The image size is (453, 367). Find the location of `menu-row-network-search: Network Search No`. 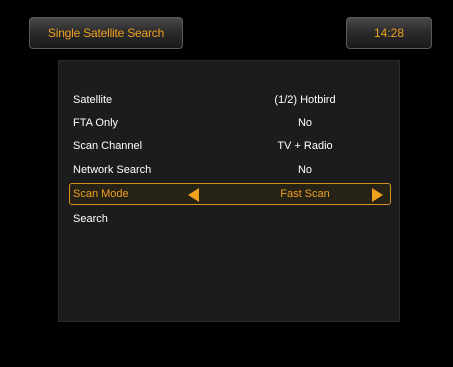

menu-row-network-search: Network Search No is located at coordinates (230, 170).